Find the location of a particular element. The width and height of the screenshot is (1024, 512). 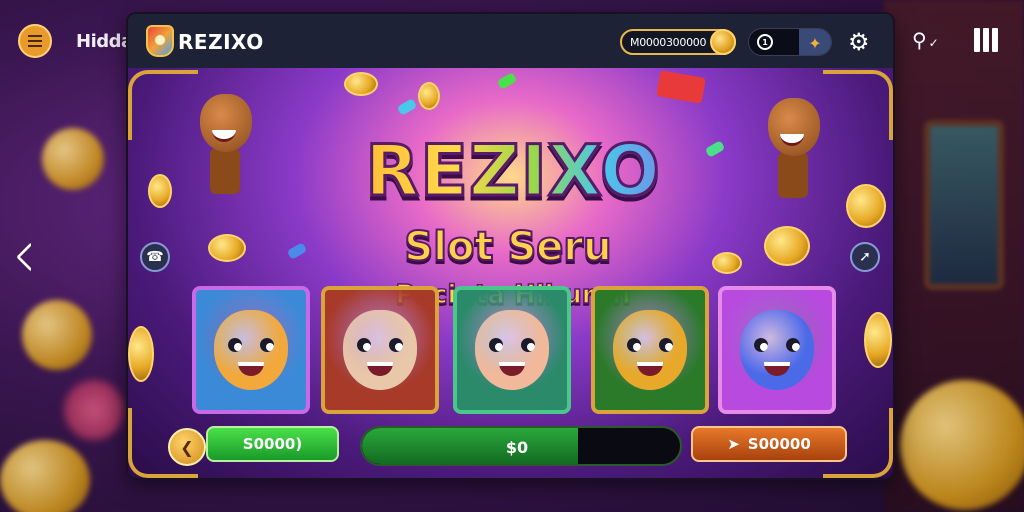

torch-icon: ✦ is located at coordinates (815, 42).